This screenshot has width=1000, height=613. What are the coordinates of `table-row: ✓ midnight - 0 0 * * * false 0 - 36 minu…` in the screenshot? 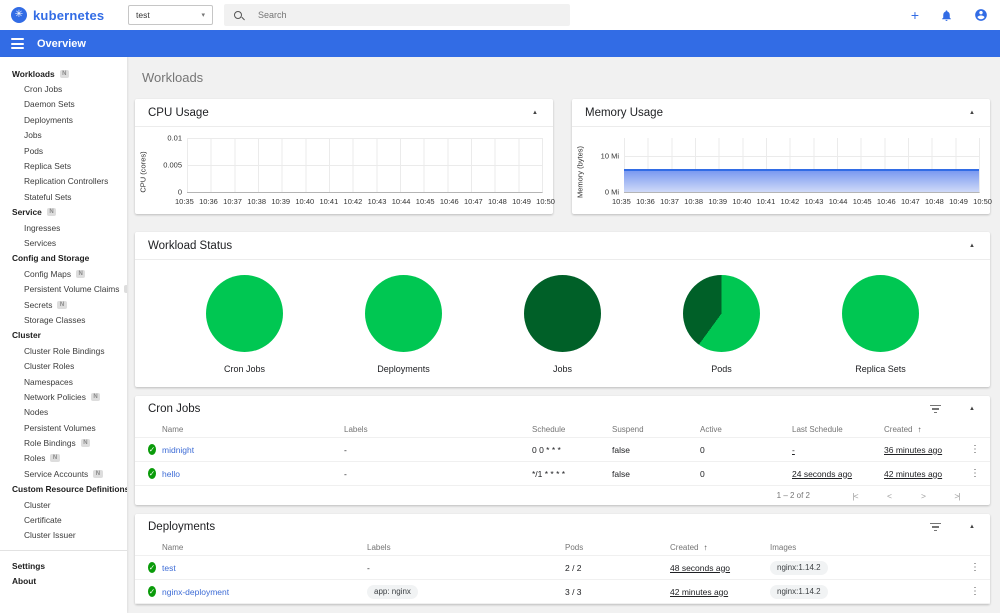 It's located at (562, 450).